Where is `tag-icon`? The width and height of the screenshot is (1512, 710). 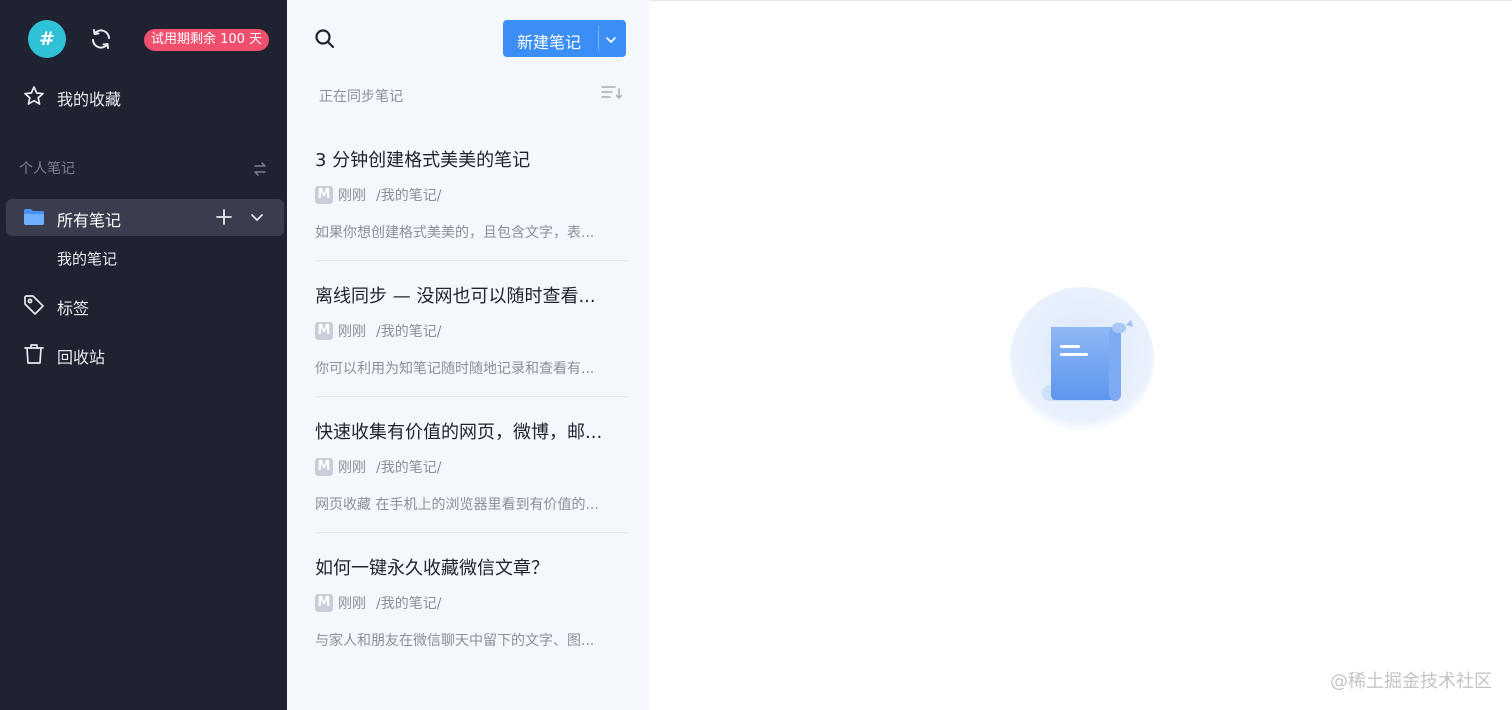
tag-icon is located at coordinates (34, 305).